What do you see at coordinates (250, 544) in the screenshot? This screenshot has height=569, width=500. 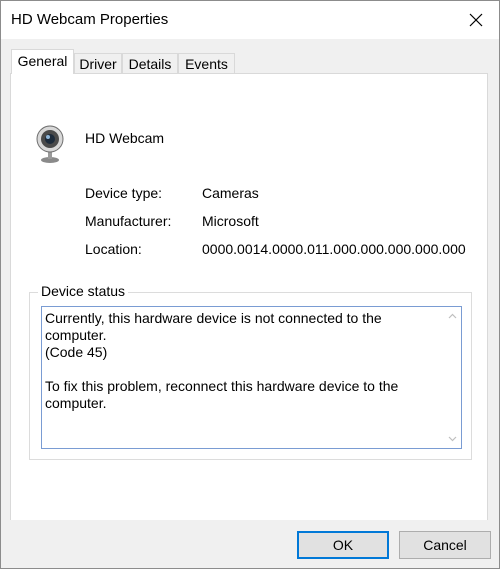 I see `dialog-footer: OK Cancel` at bounding box center [250, 544].